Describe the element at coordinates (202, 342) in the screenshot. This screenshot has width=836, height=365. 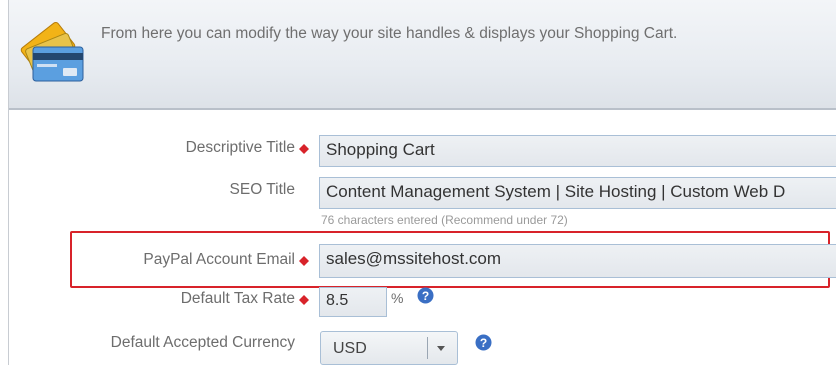
I see `currency-label: Default Accepted Currency` at that location.